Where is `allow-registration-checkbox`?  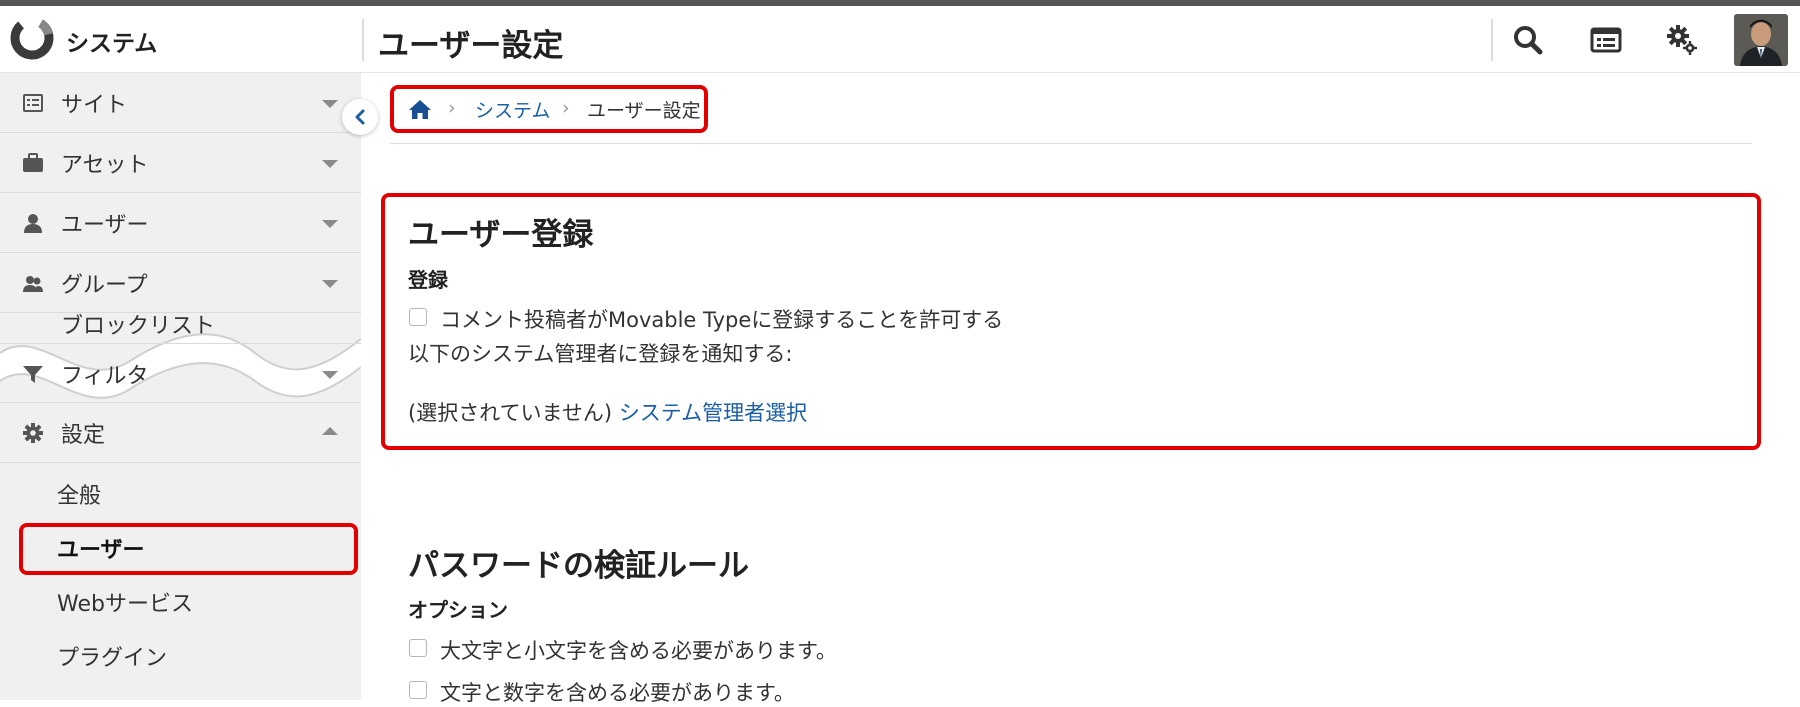
allow-registration-checkbox is located at coordinates (418, 317).